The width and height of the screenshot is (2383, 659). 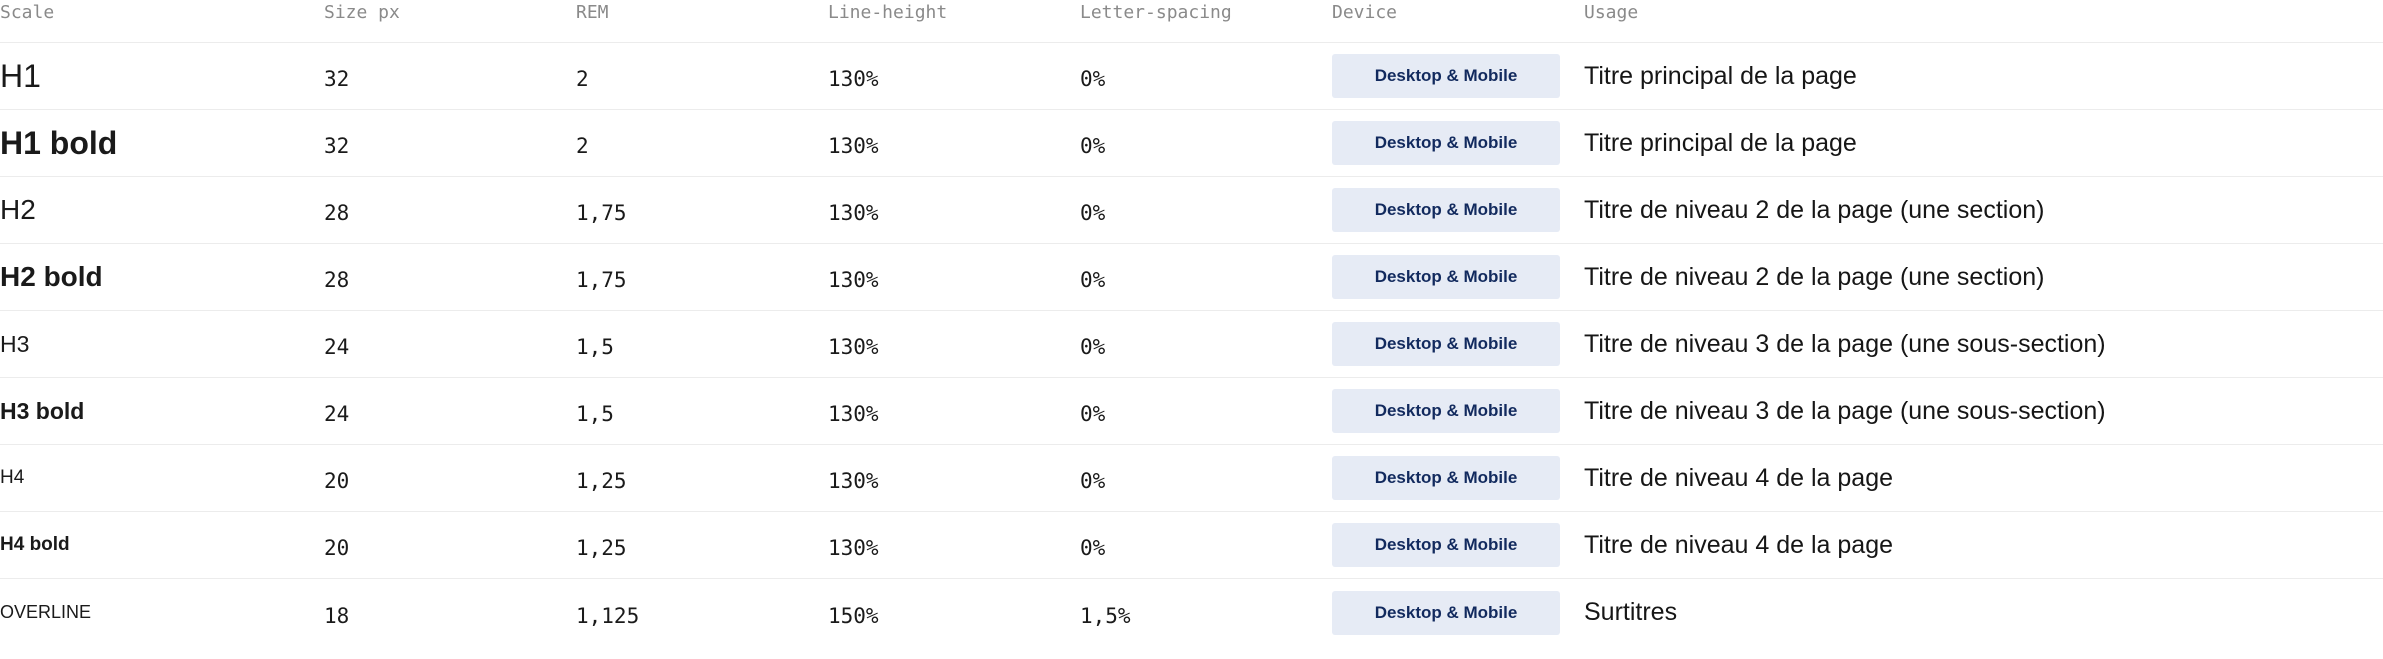 I want to click on header-scale: Scale, so click(x=27, y=12).